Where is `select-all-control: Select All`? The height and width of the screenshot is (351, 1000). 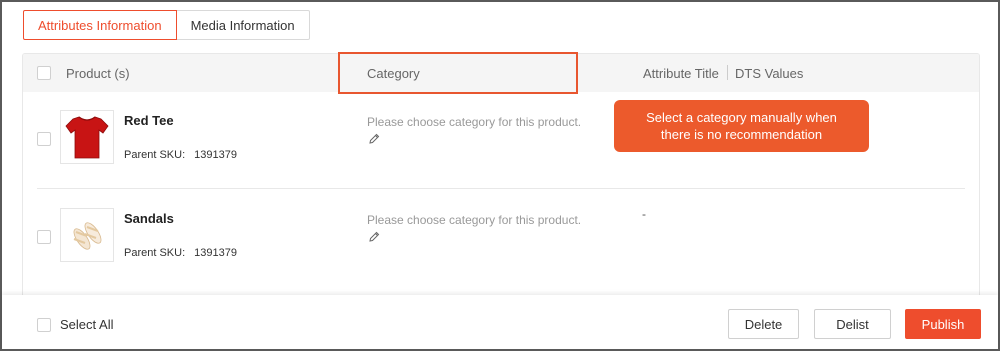
select-all-control: Select All is located at coordinates (75, 324).